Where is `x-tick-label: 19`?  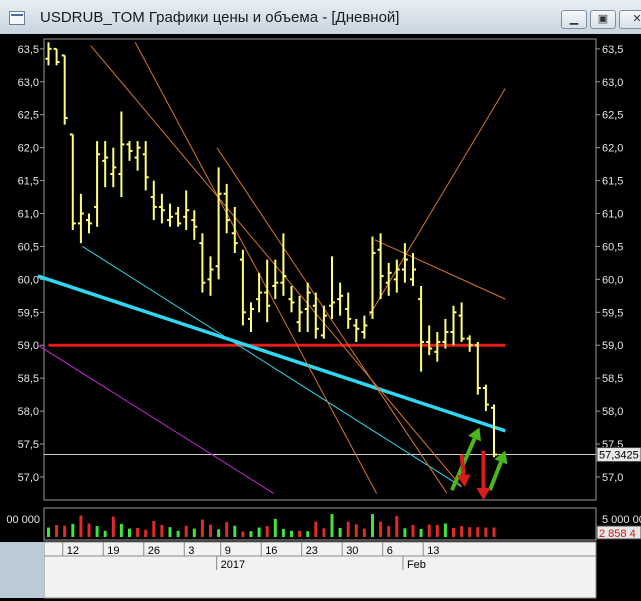 x-tick-label: 19 is located at coordinates (113, 551).